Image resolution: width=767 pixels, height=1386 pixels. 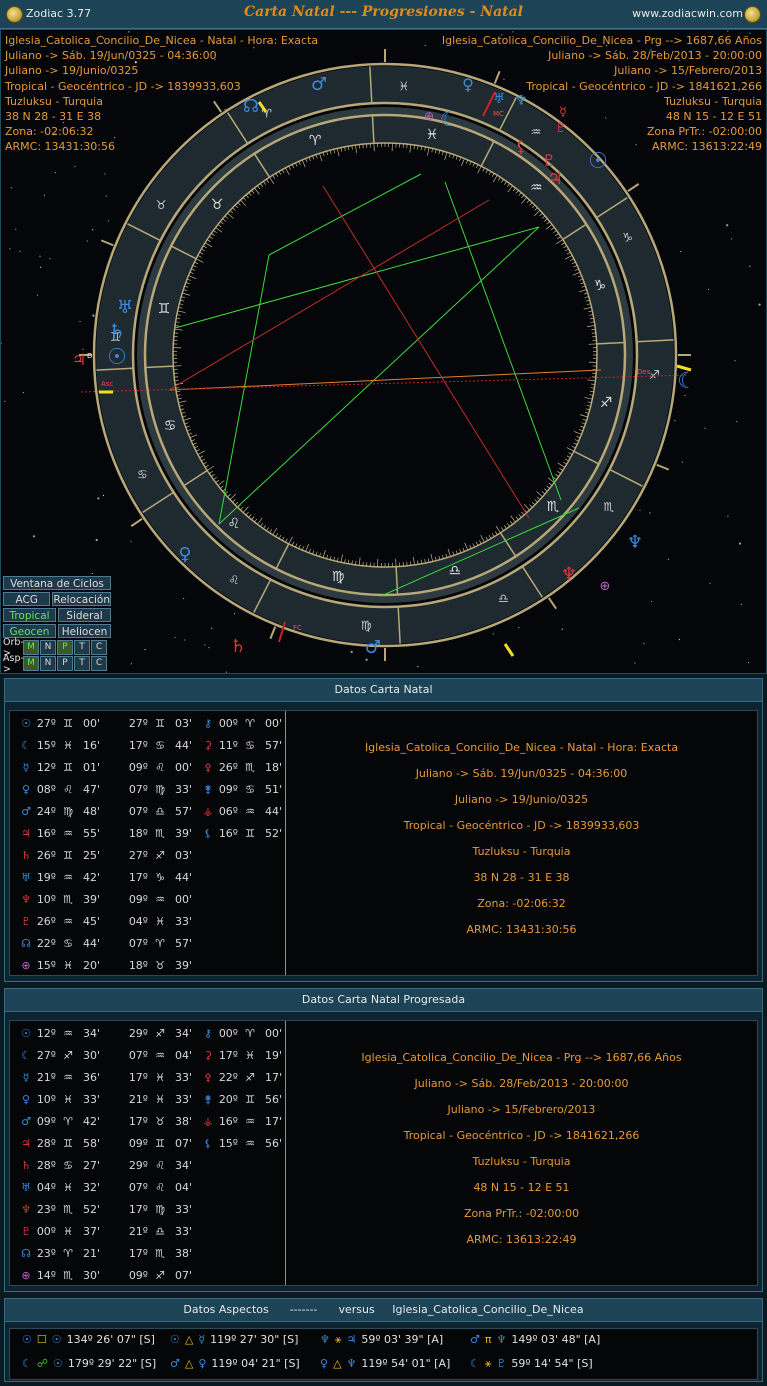 I want to click on degree: 19º, so click(x=46, y=877).